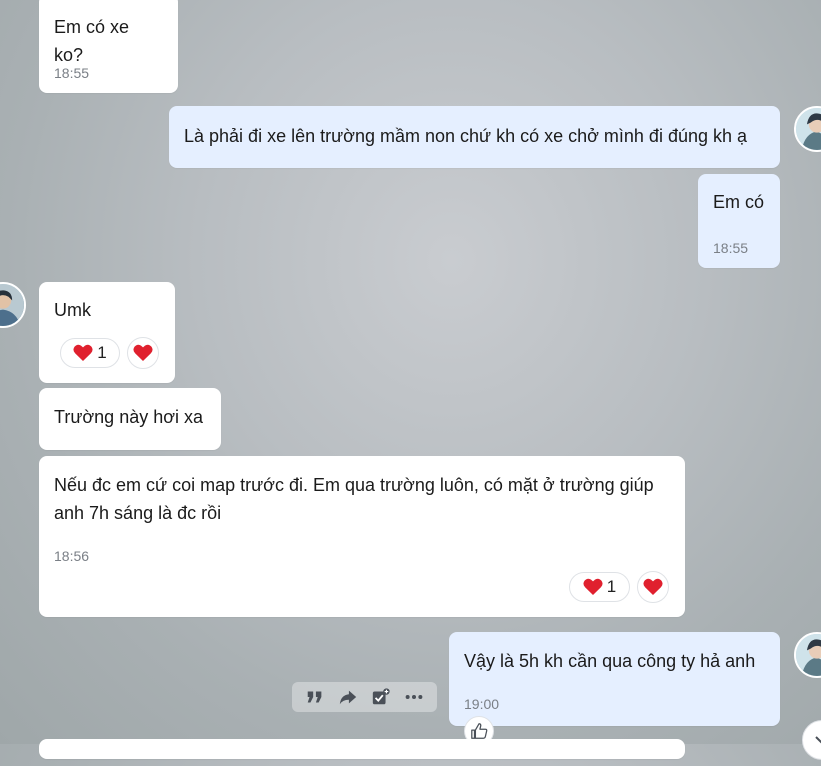  I want to click on quote-icon, so click(315, 697).